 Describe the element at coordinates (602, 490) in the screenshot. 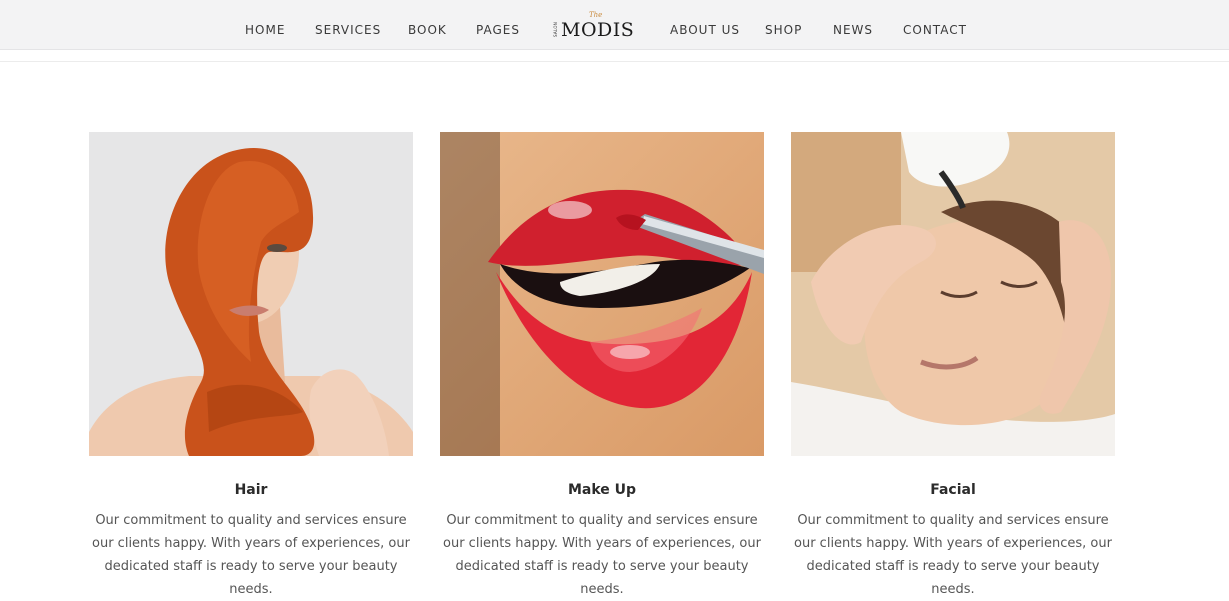

I see `service-title: Make Up` at that location.